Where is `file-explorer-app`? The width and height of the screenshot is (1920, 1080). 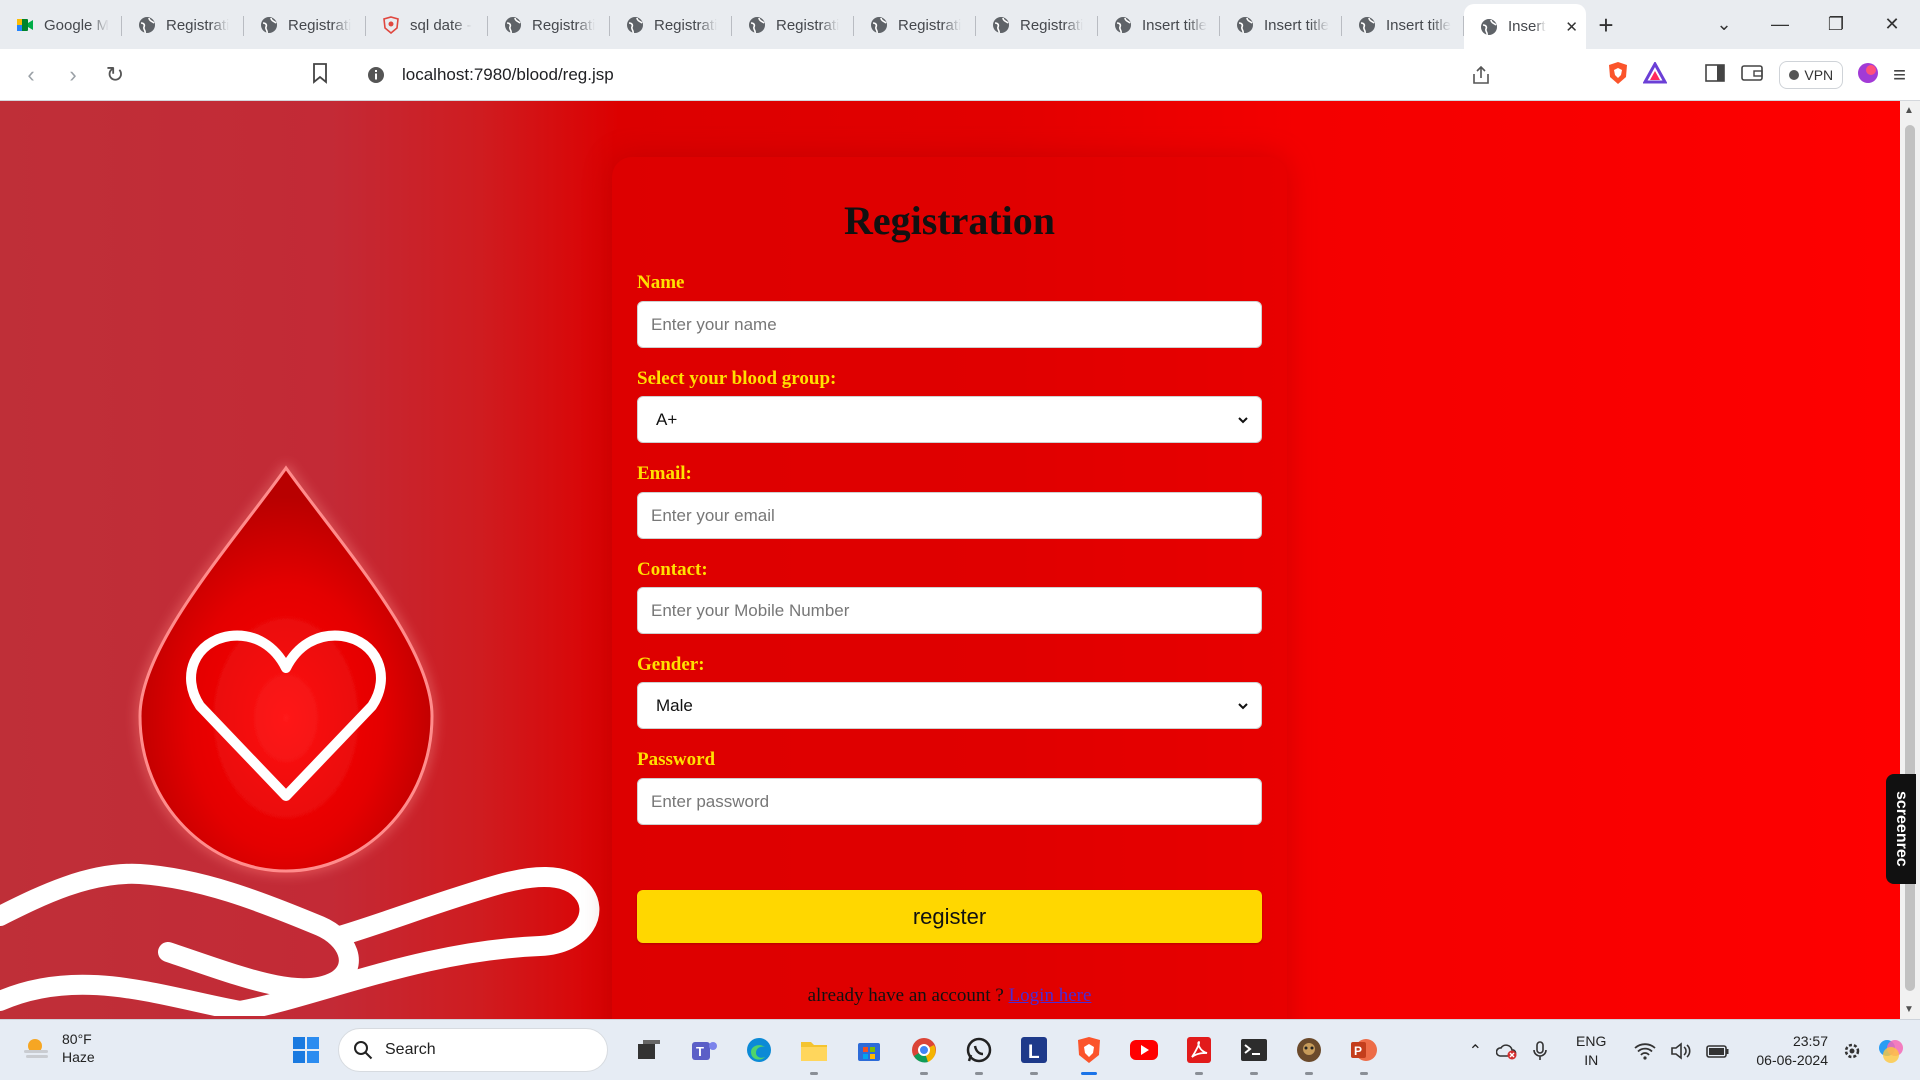 file-explorer-app is located at coordinates (814, 1051).